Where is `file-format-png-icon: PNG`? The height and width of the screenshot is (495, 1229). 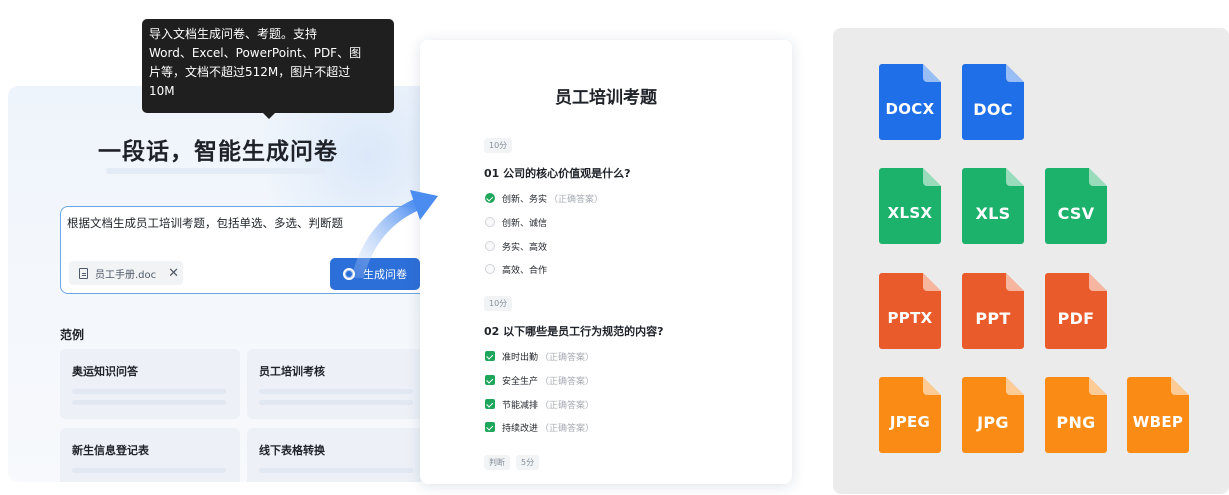 file-format-png-icon: PNG is located at coordinates (1076, 415).